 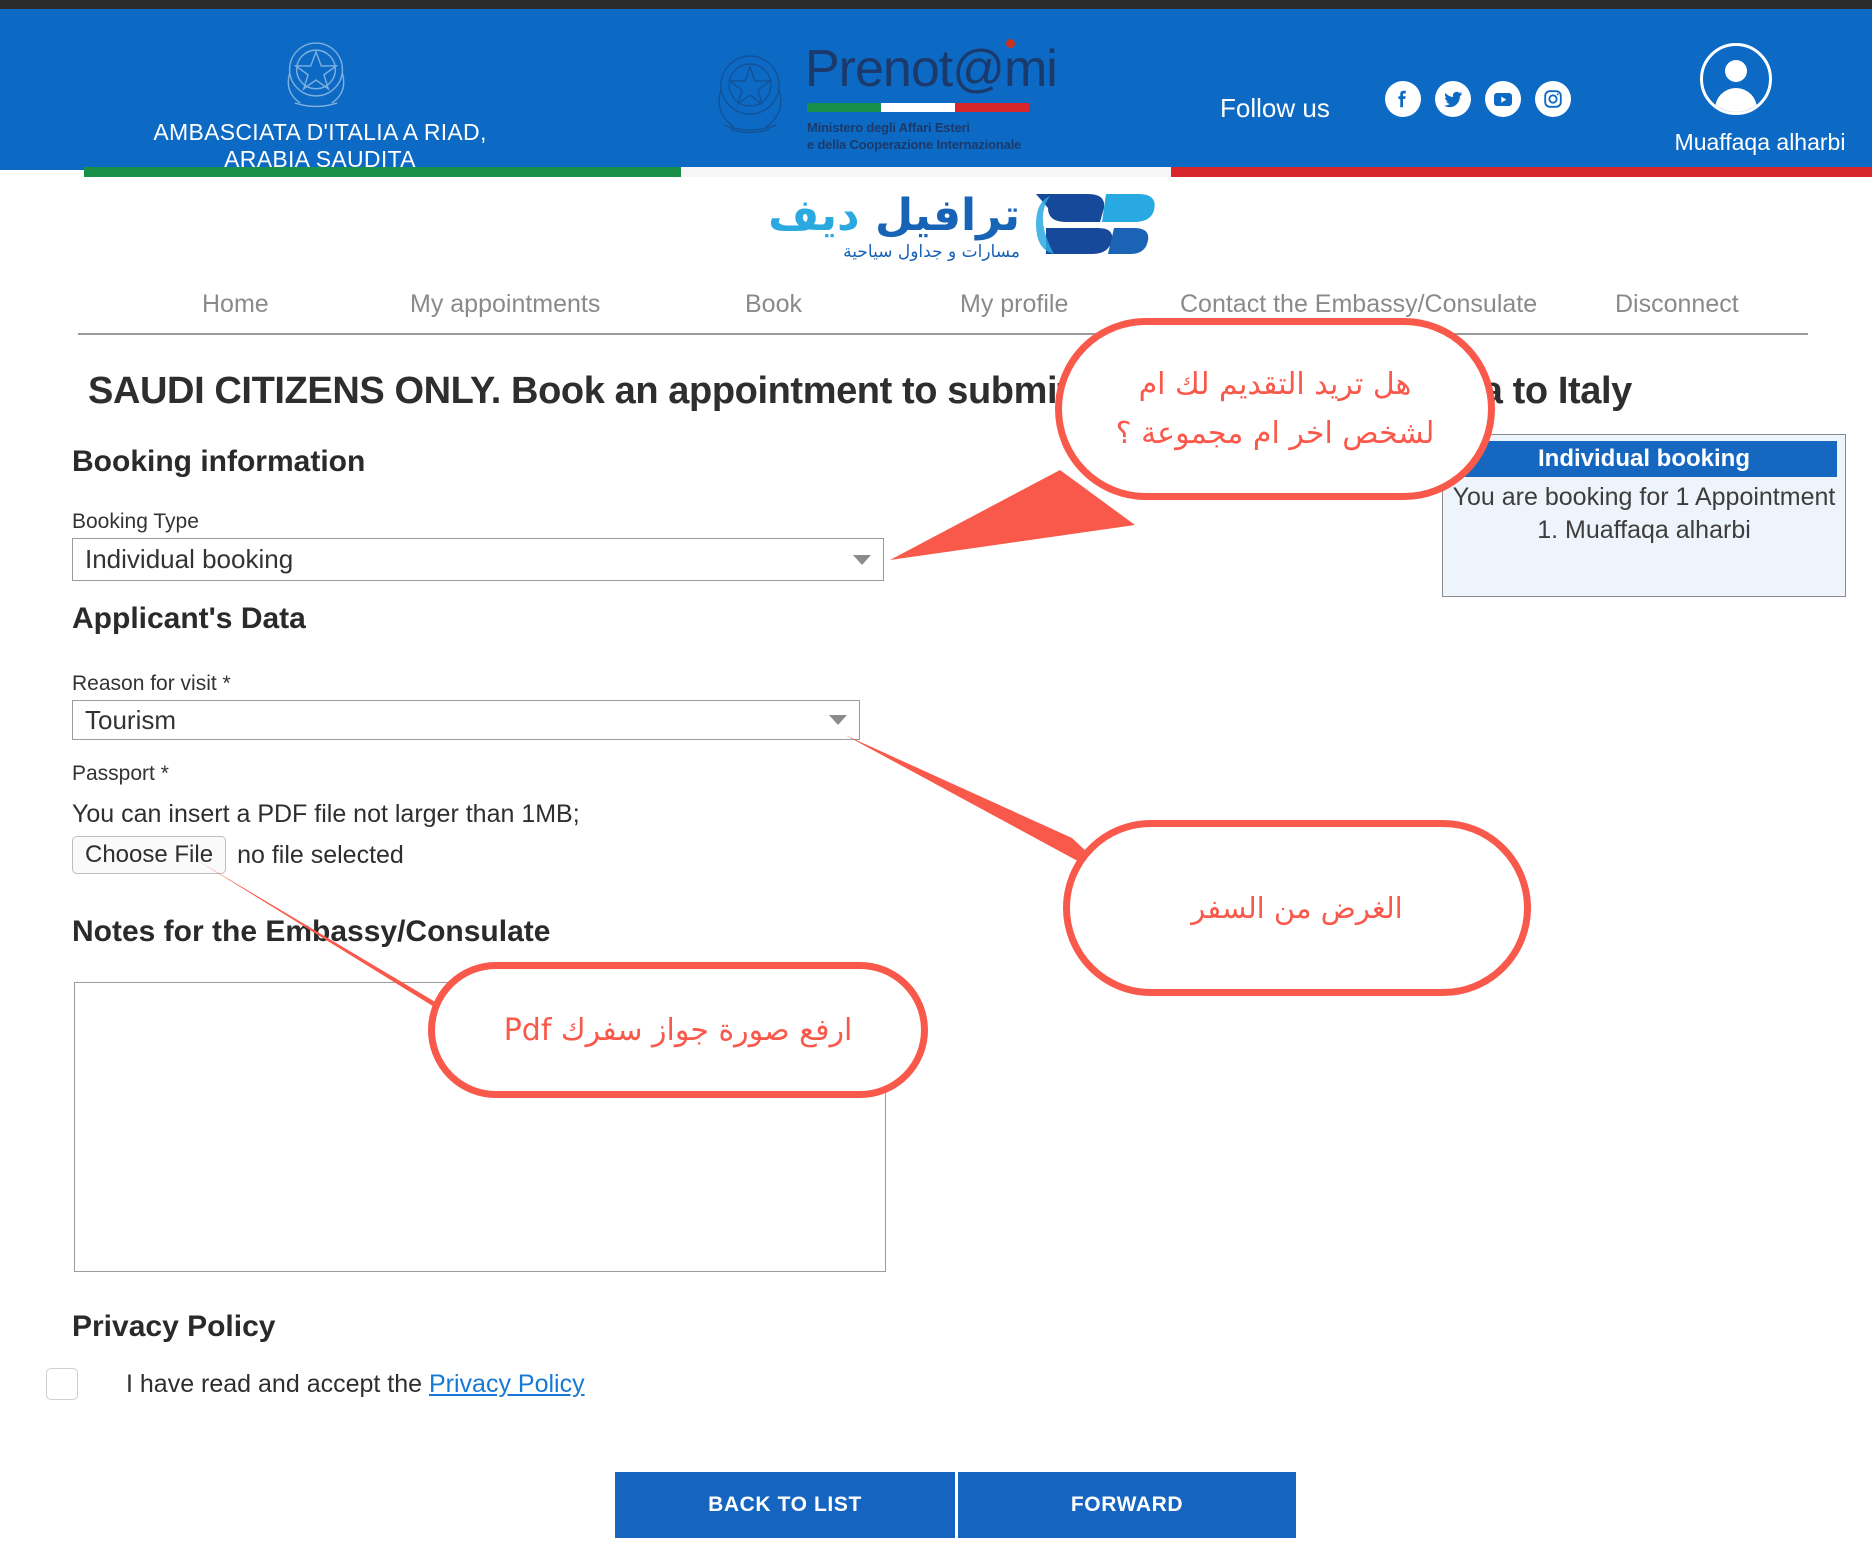 I want to click on youtube-icon, so click(x=1503, y=99).